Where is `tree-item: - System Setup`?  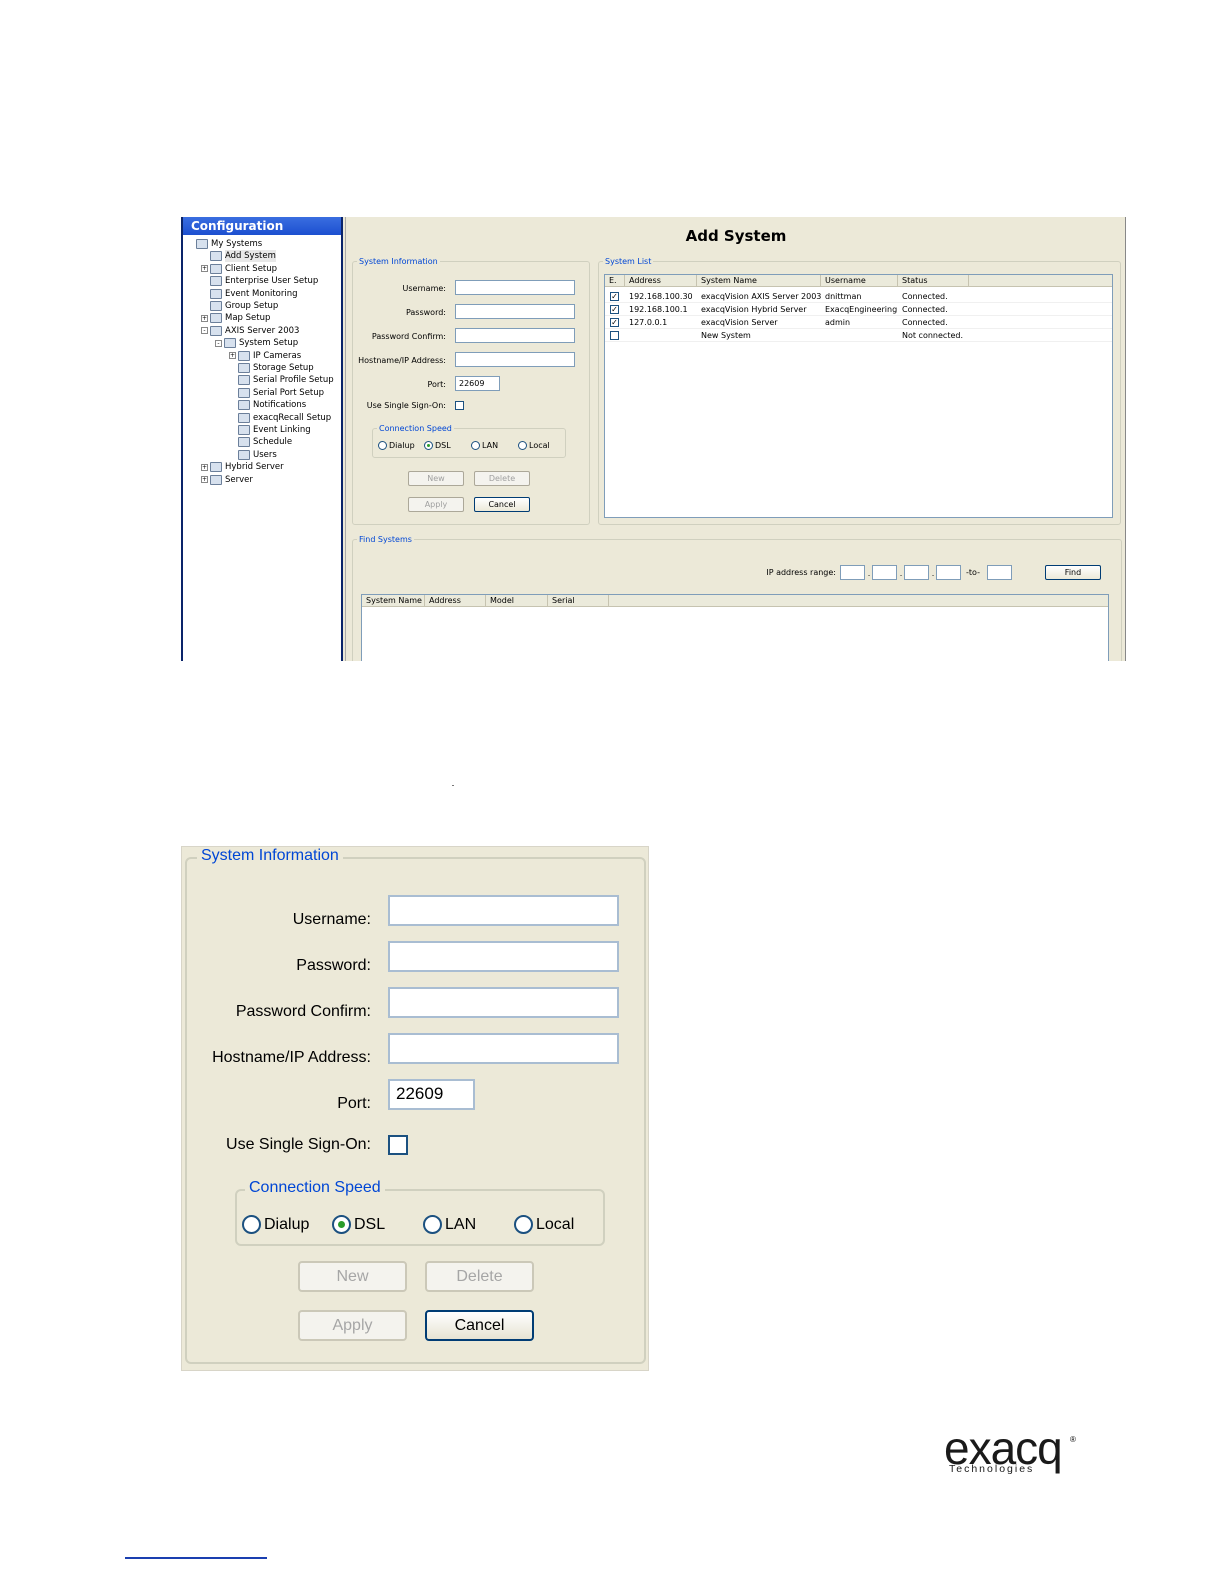 tree-item: - System Setup is located at coordinates (256, 343).